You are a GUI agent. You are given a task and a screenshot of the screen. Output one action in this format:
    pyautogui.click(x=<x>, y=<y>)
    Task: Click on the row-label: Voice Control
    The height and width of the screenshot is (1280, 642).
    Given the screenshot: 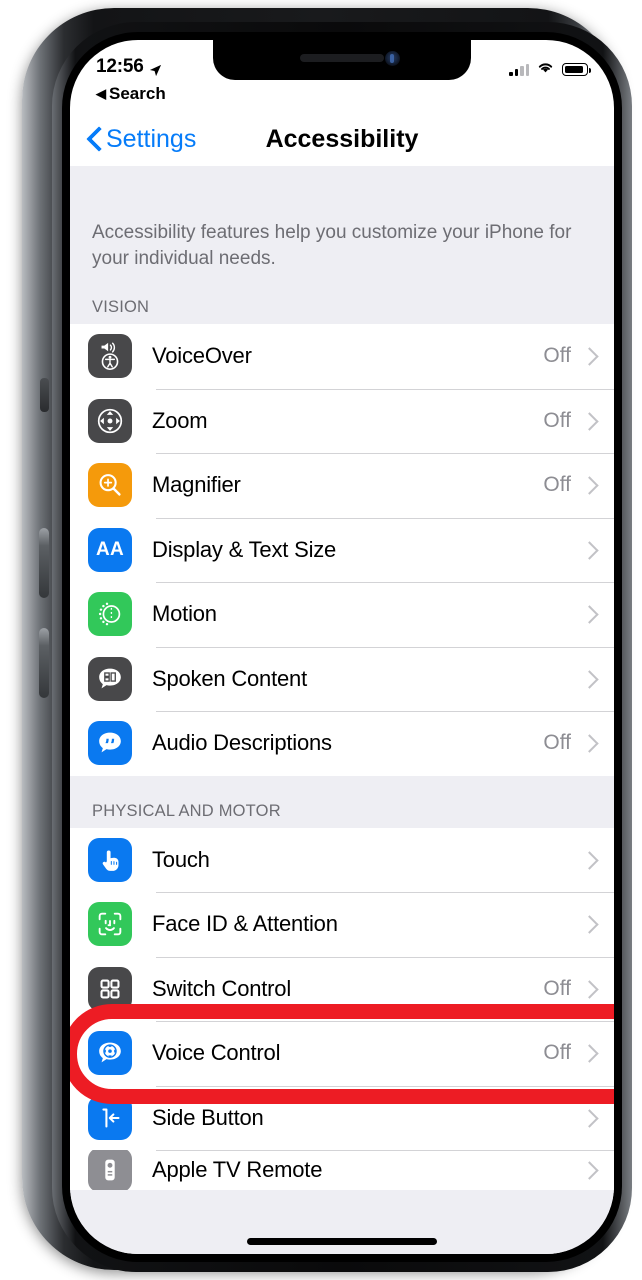 What is the action you would take?
    pyautogui.click(x=216, y=1053)
    